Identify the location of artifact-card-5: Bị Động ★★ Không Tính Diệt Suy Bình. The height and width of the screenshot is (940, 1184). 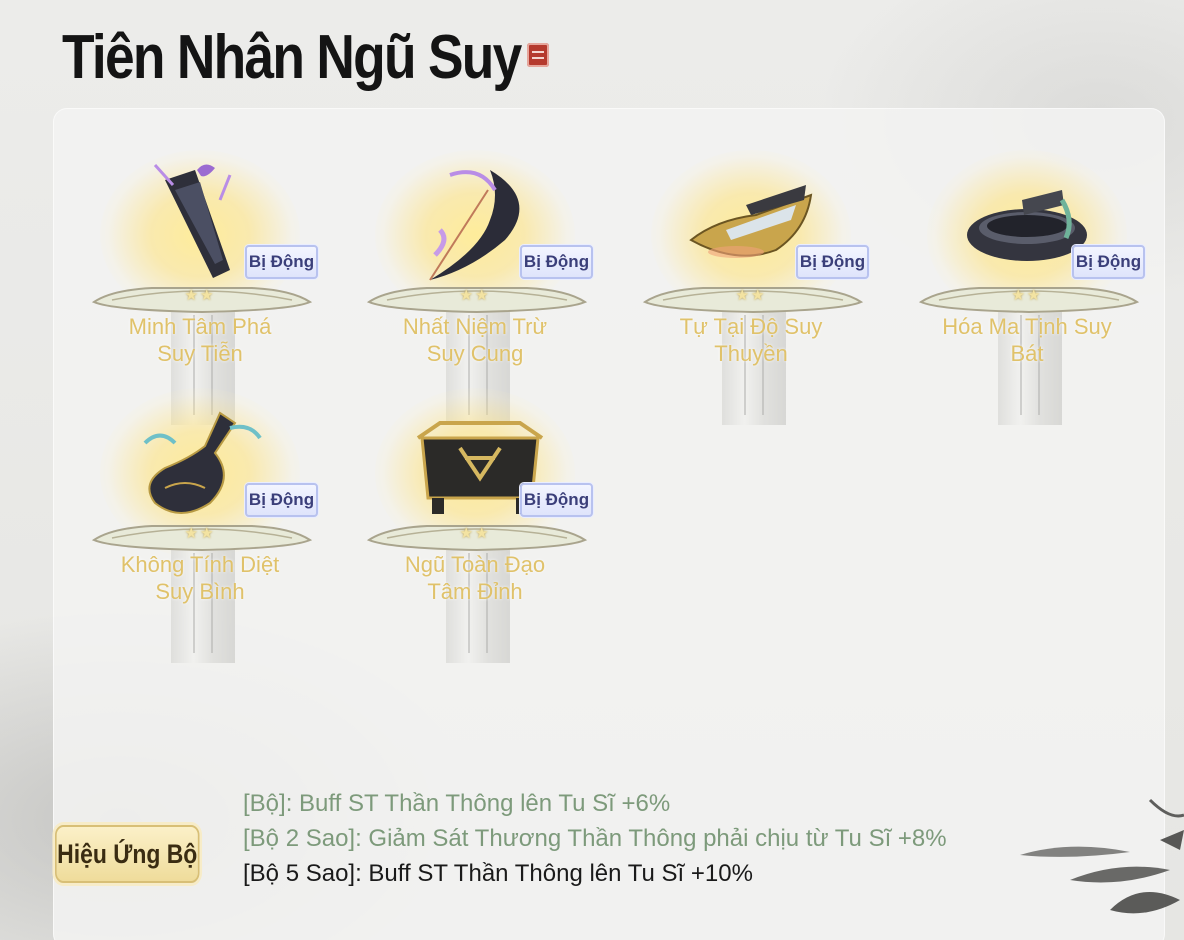
(200, 515).